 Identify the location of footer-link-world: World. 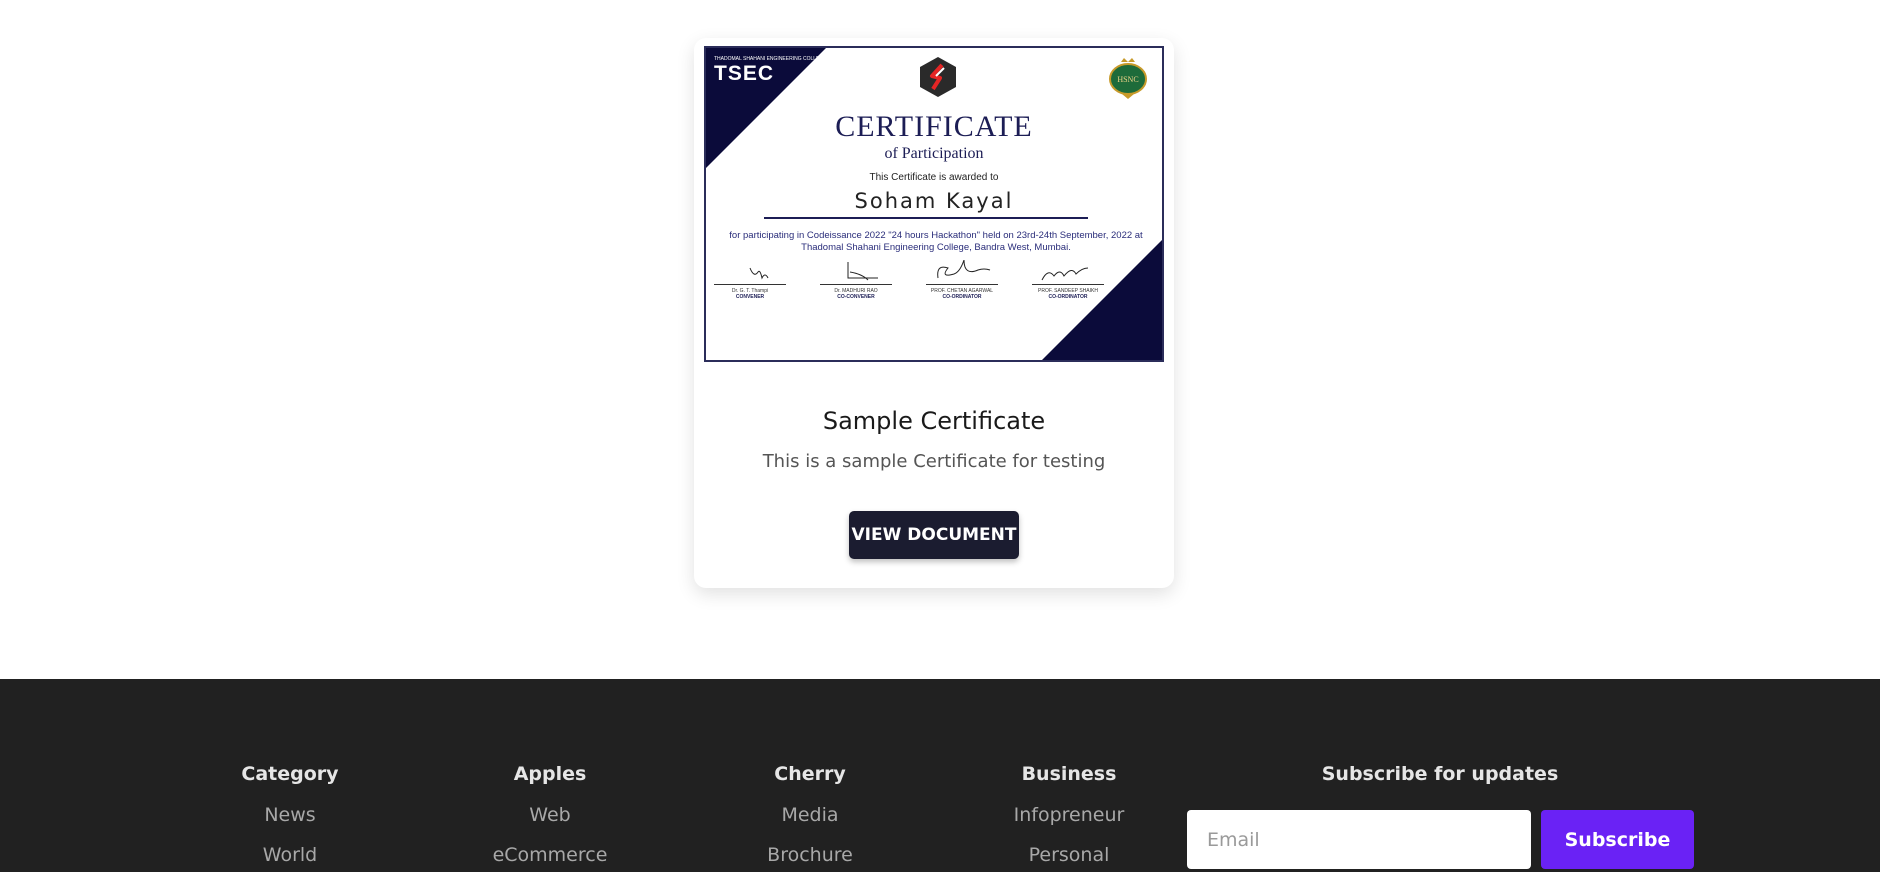
(290, 855).